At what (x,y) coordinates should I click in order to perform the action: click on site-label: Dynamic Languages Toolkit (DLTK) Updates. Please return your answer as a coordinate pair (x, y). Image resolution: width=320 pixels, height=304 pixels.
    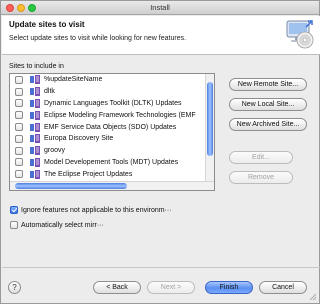
    Looking at the image, I should click on (113, 103).